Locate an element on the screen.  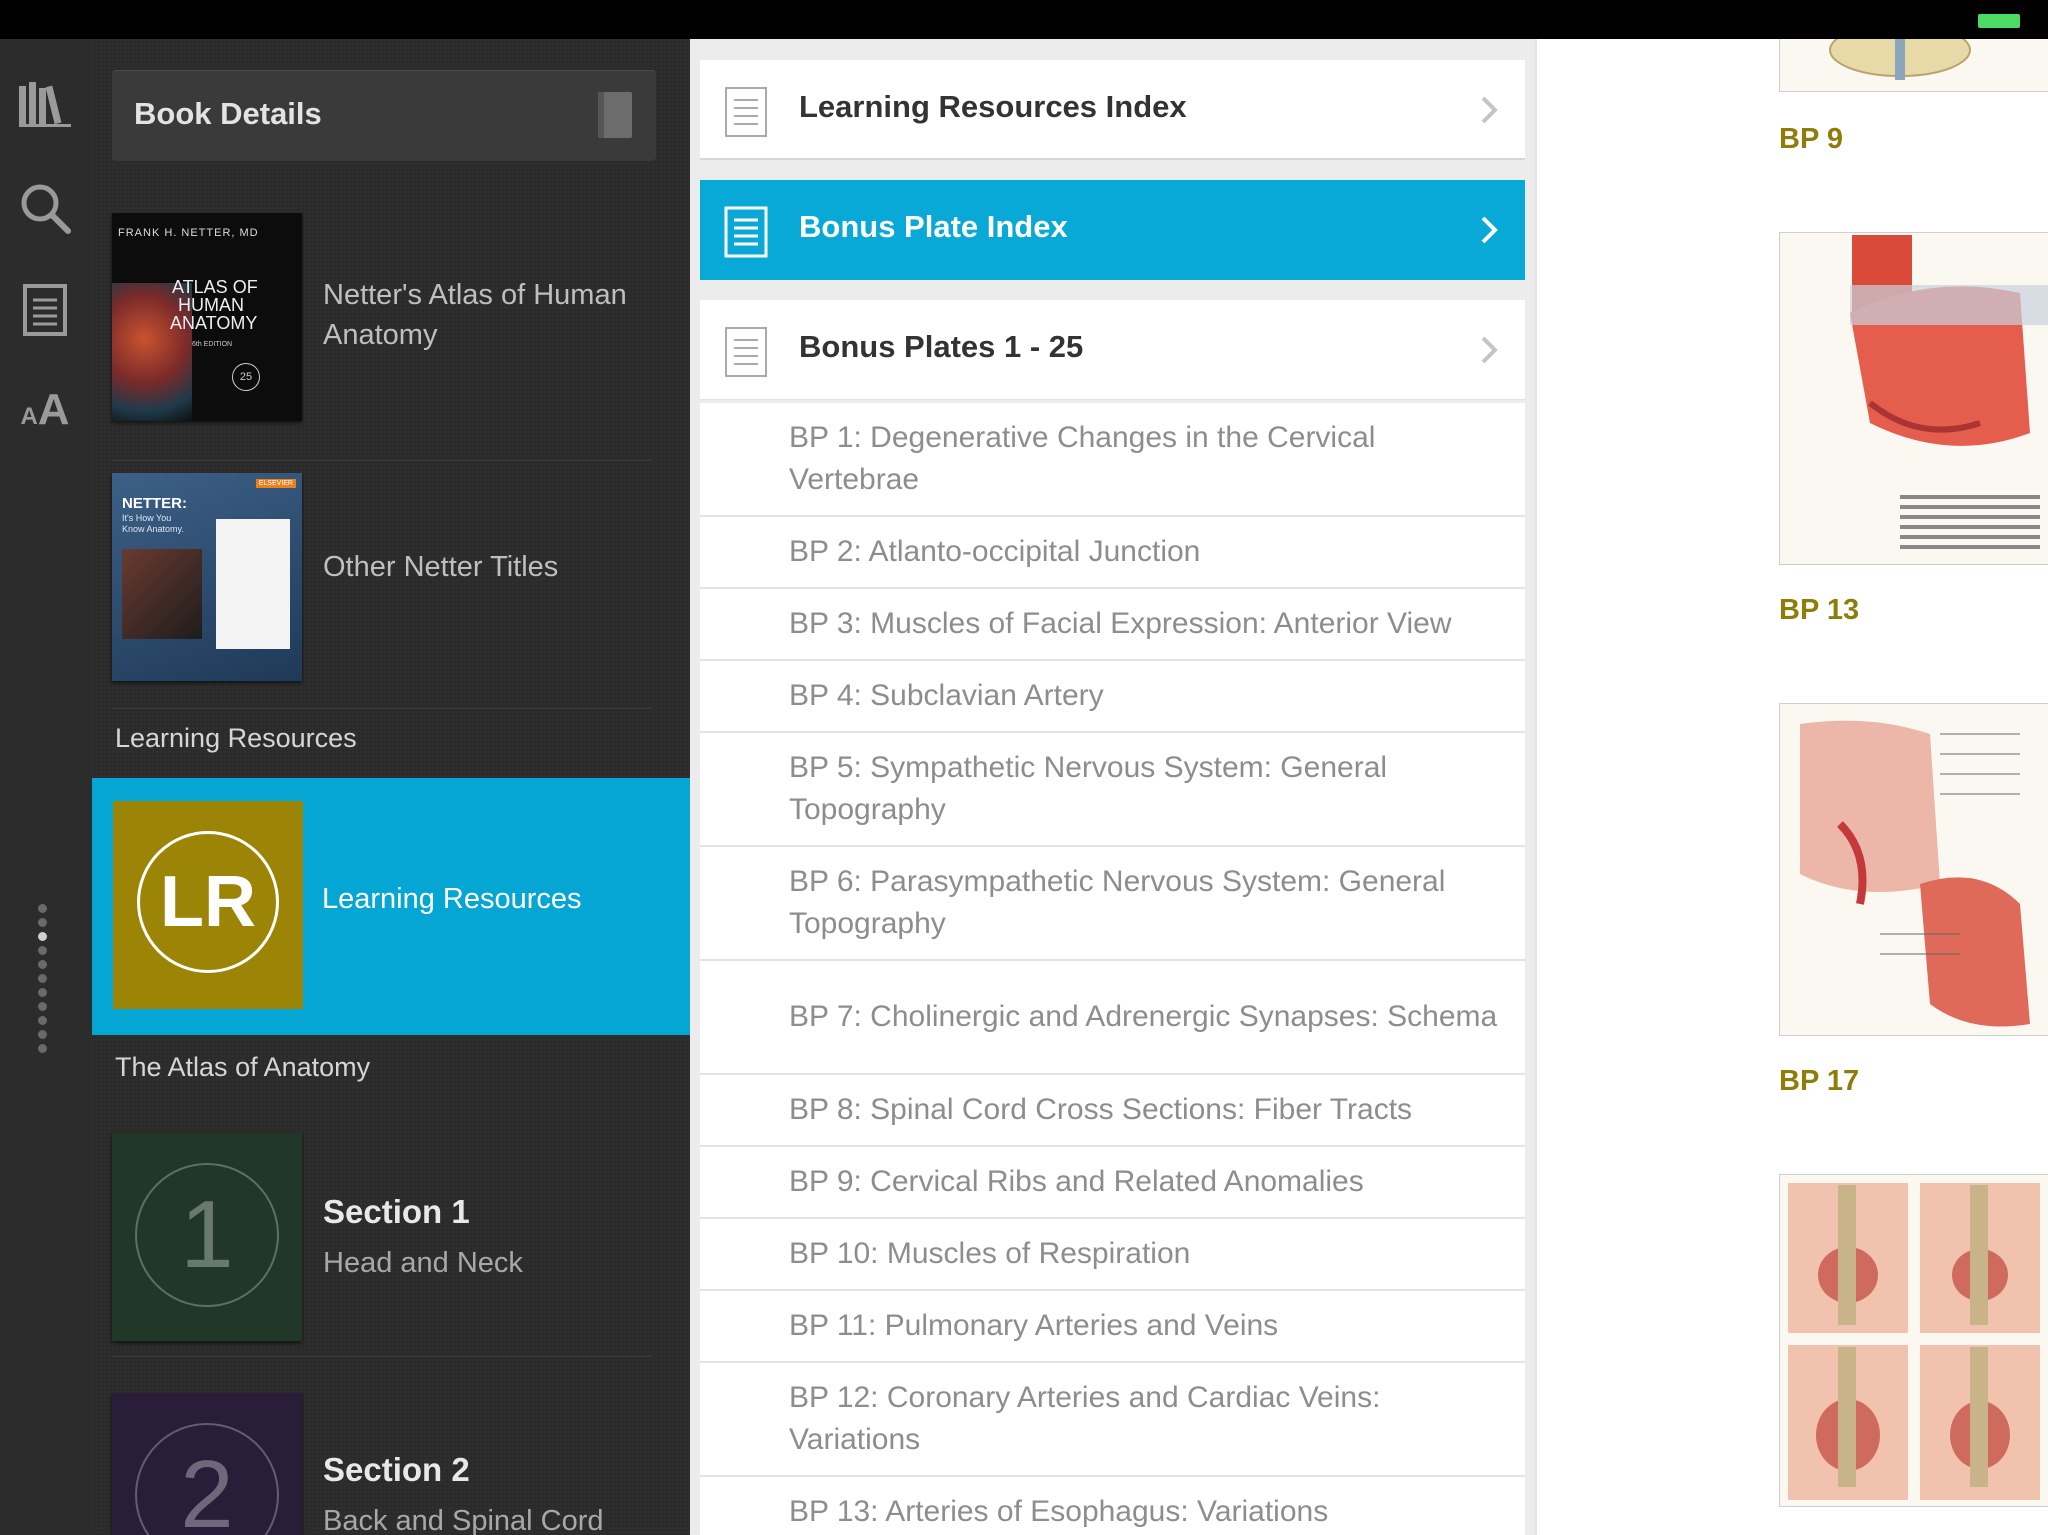
section-row-1: 1 Section 1 Head and Neck is located at coordinates (382, 1233).